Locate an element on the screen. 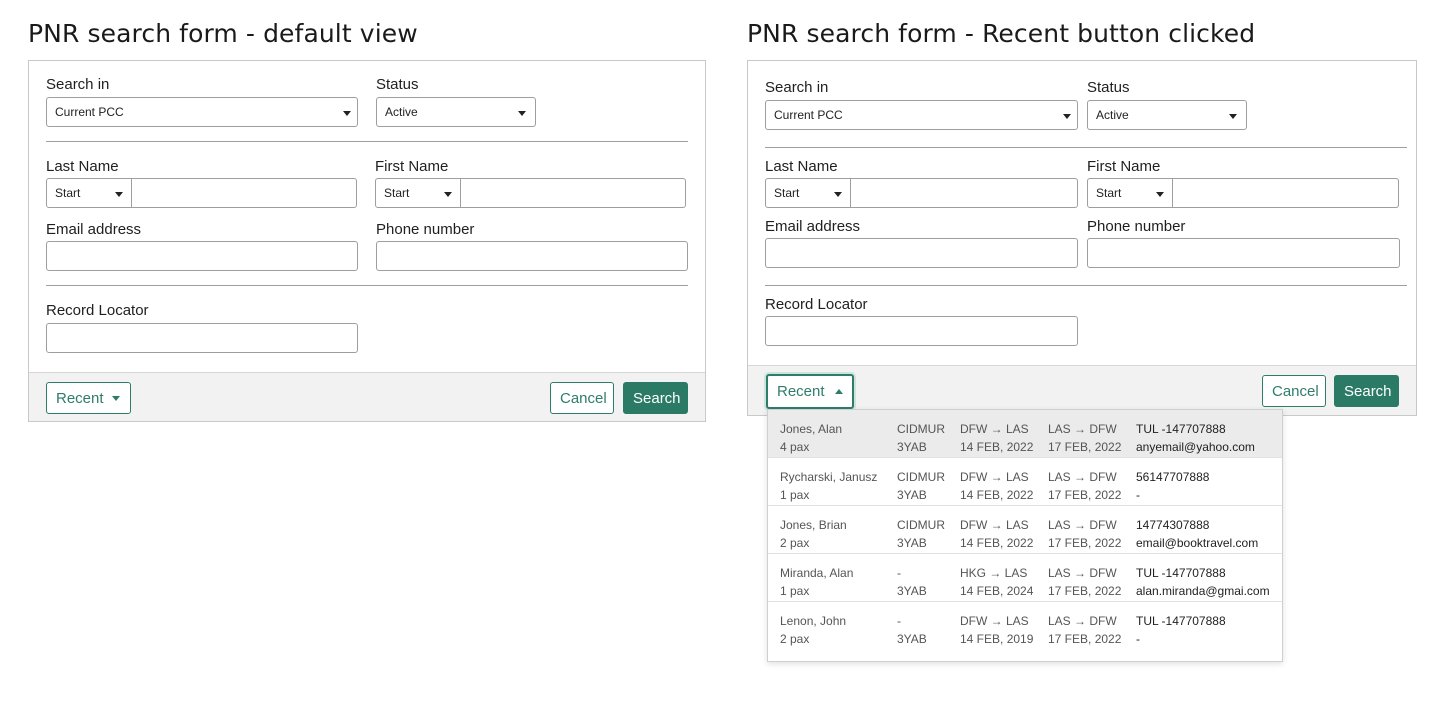  recent-button-label: Recent is located at coordinates (80, 398).